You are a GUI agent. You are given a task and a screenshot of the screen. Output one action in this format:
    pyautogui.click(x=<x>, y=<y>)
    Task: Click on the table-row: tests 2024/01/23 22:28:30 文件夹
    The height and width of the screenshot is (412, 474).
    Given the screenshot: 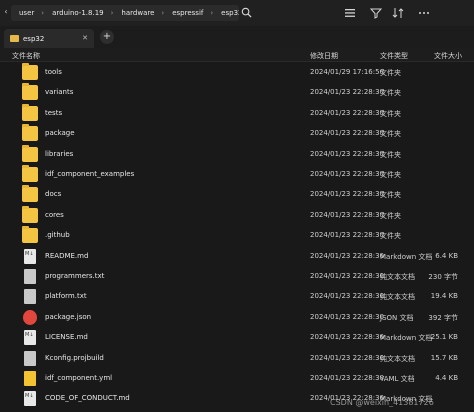 What is the action you would take?
    pyautogui.click(x=237, y=113)
    